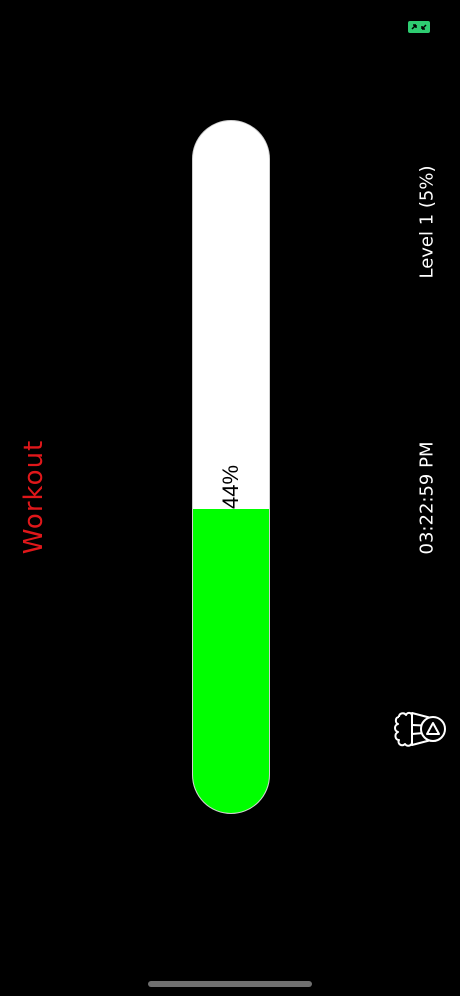 The image size is (460, 996). What do you see at coordinates (230, 487) in the screenshot?
I see `progress-percent: 44%` at bounding box center [230, 487].